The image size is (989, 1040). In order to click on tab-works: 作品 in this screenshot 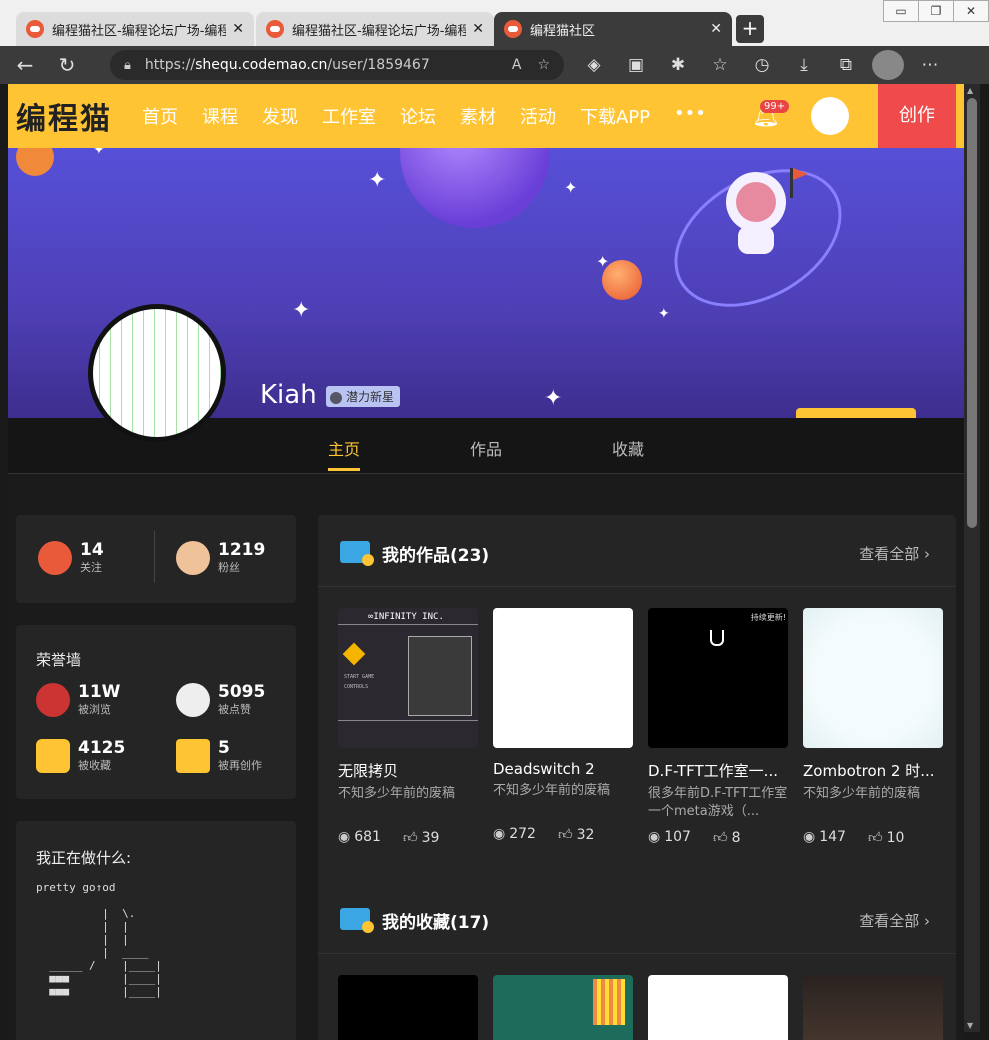, I will do `click(486, 448)`.